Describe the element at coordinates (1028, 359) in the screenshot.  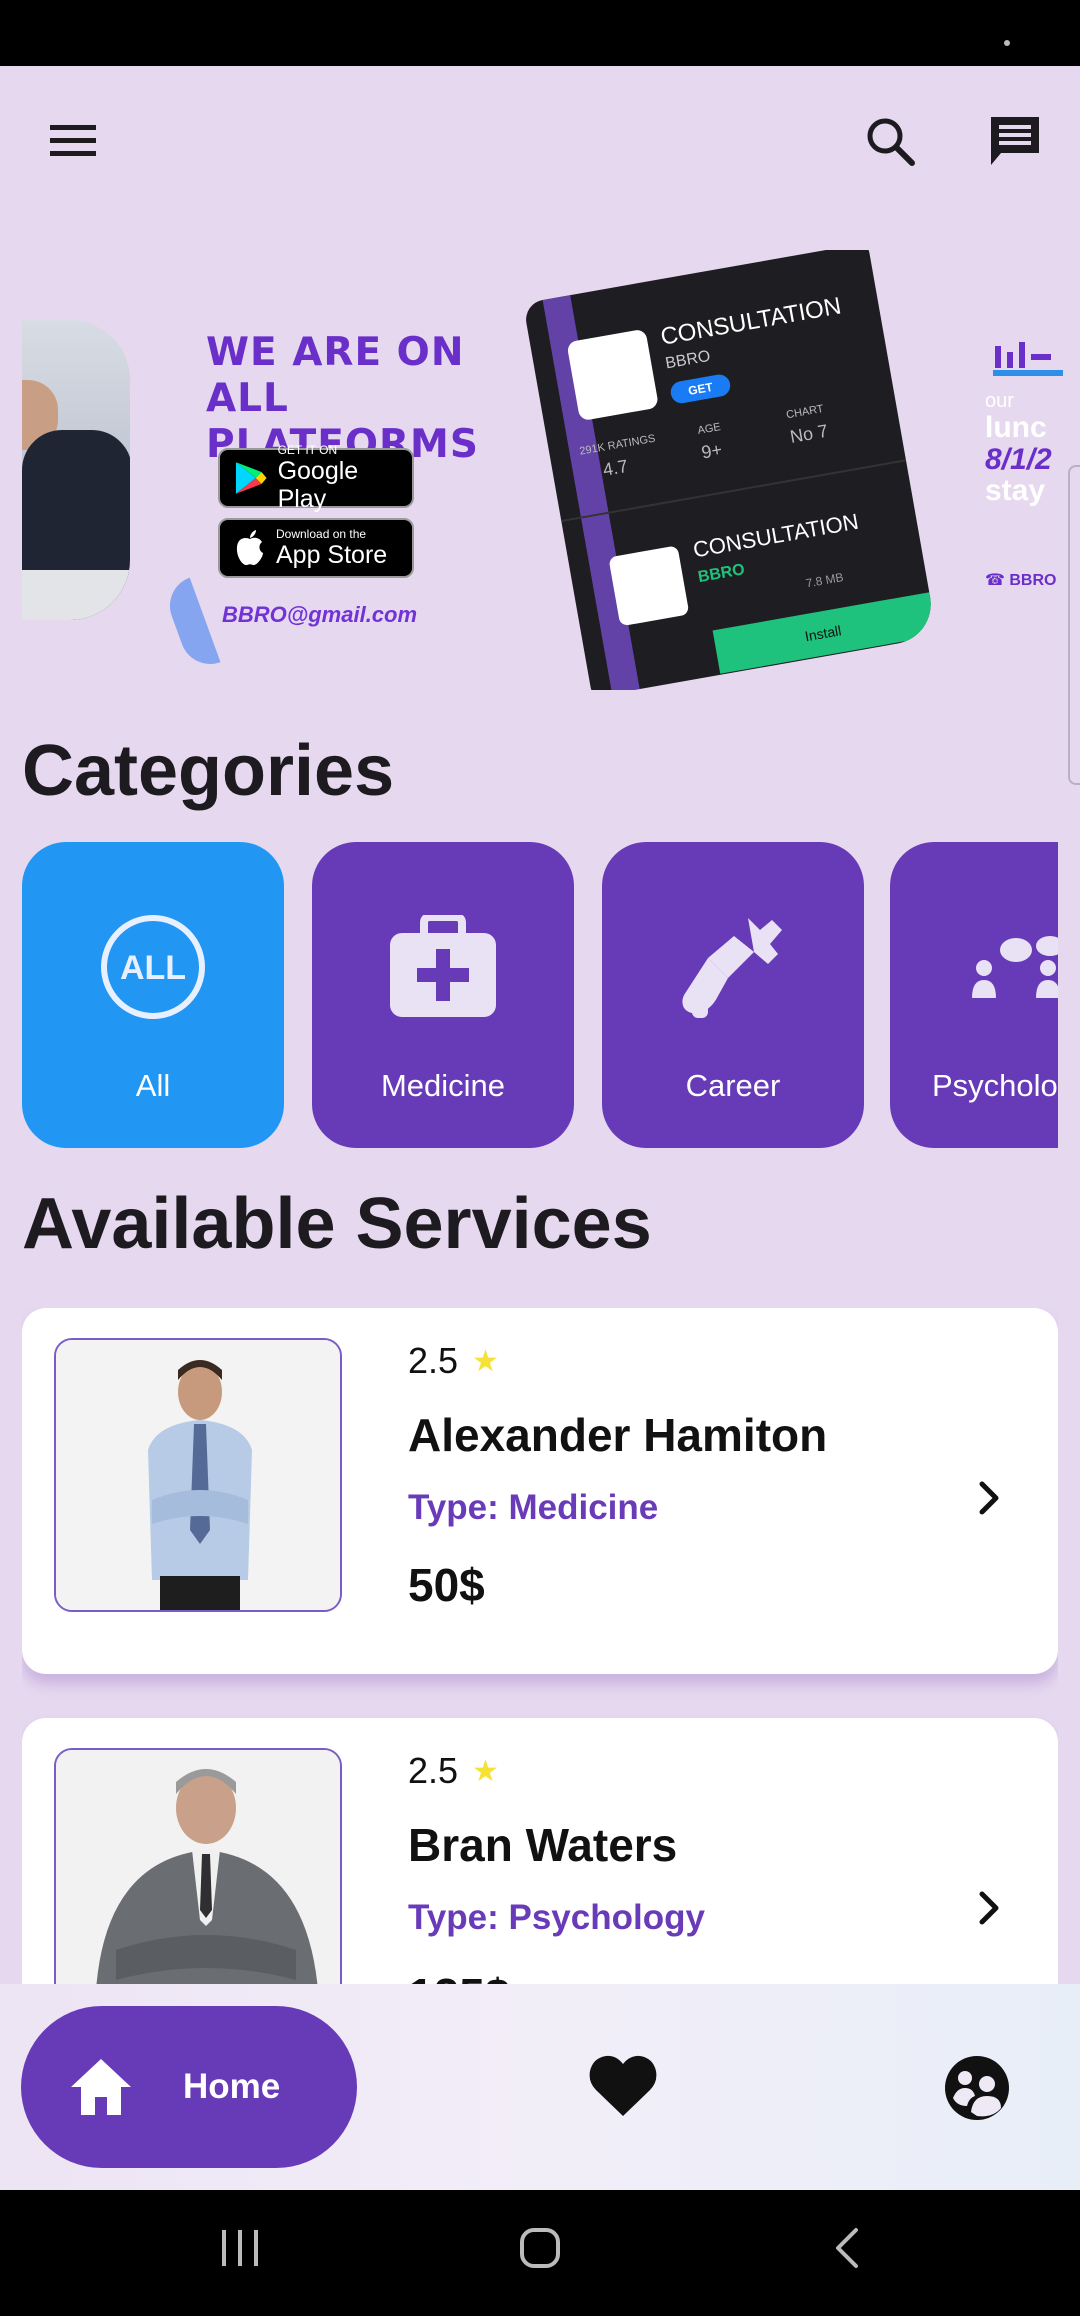
I see `consultation-logo-icon` at that location.